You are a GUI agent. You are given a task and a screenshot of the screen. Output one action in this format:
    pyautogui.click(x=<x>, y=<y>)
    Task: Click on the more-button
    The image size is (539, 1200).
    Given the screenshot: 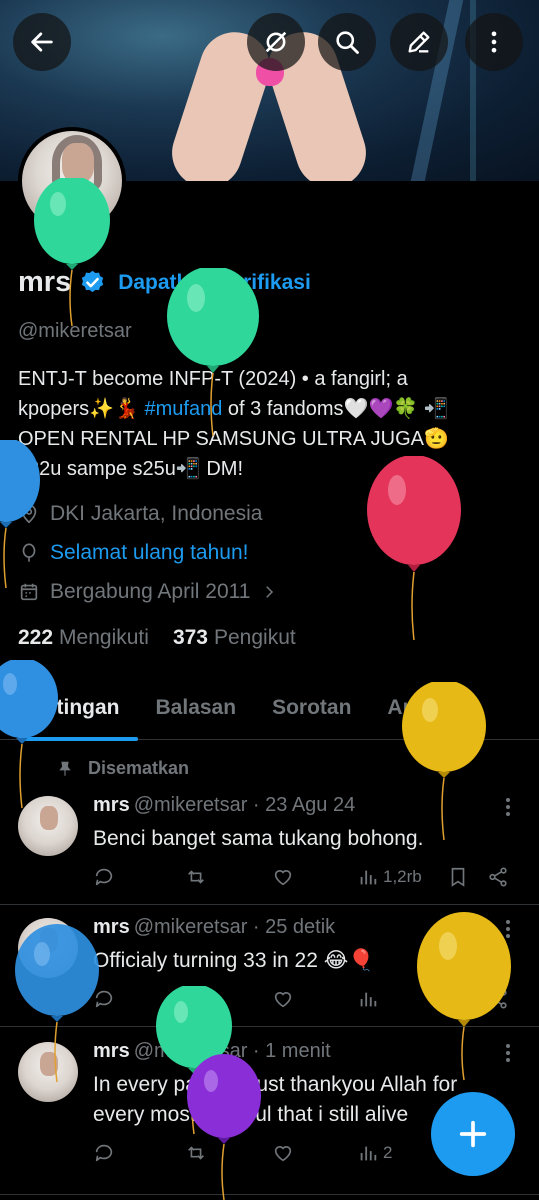 What is the action you would take?
    pyautogui.click(x=494, y=42)
    